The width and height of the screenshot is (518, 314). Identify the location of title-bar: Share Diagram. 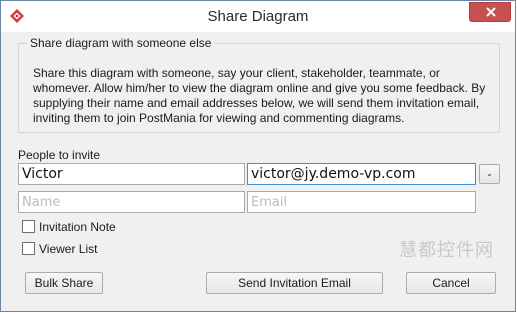
(258, 16).